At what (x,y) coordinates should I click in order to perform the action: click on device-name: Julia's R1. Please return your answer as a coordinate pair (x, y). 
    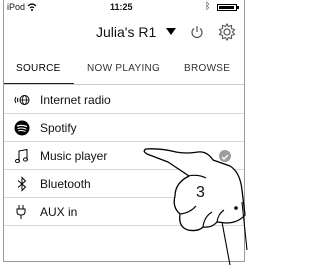
    Looking at the image, I should click on (126, 32).